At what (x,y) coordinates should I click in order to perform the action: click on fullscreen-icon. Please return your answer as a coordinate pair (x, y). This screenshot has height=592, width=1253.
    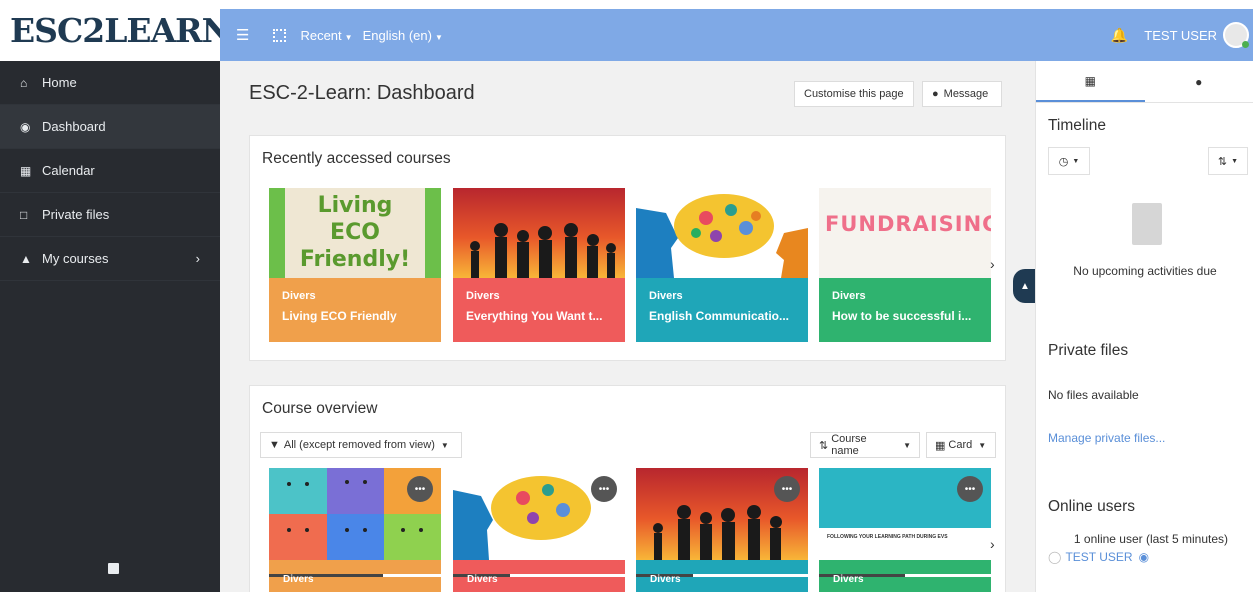
    Looking at the image, I should click on (280, 35).